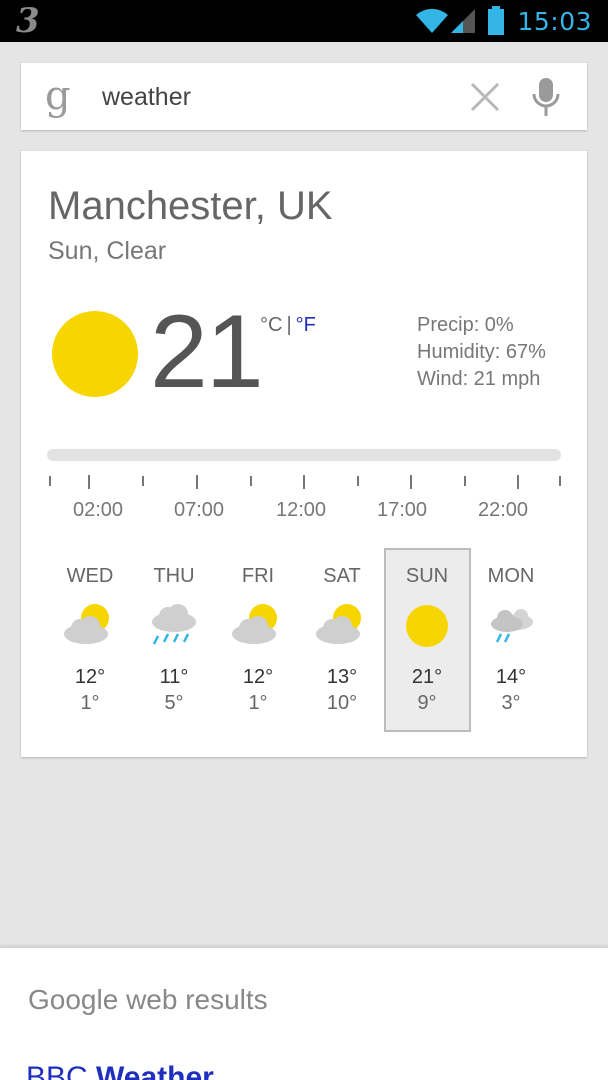 The height and width of the screenshot is (1080, 608). I want to click on result-link-bbc-weather: BBC Weather, so click(120, 1069).